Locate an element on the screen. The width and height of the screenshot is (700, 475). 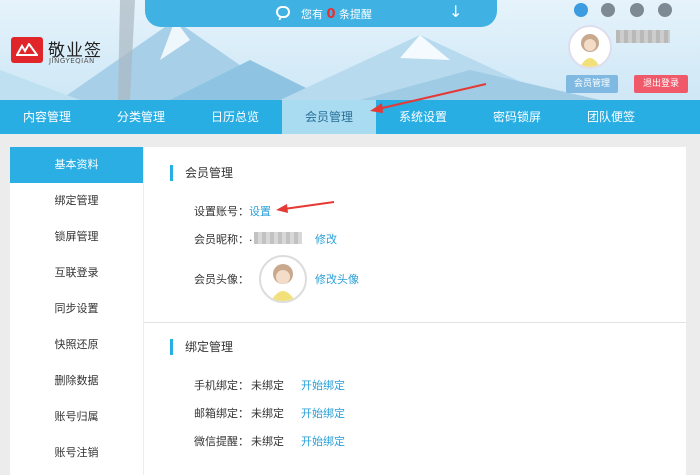
nav-item-category: 分类管理 is located at coordinates (141, 117).